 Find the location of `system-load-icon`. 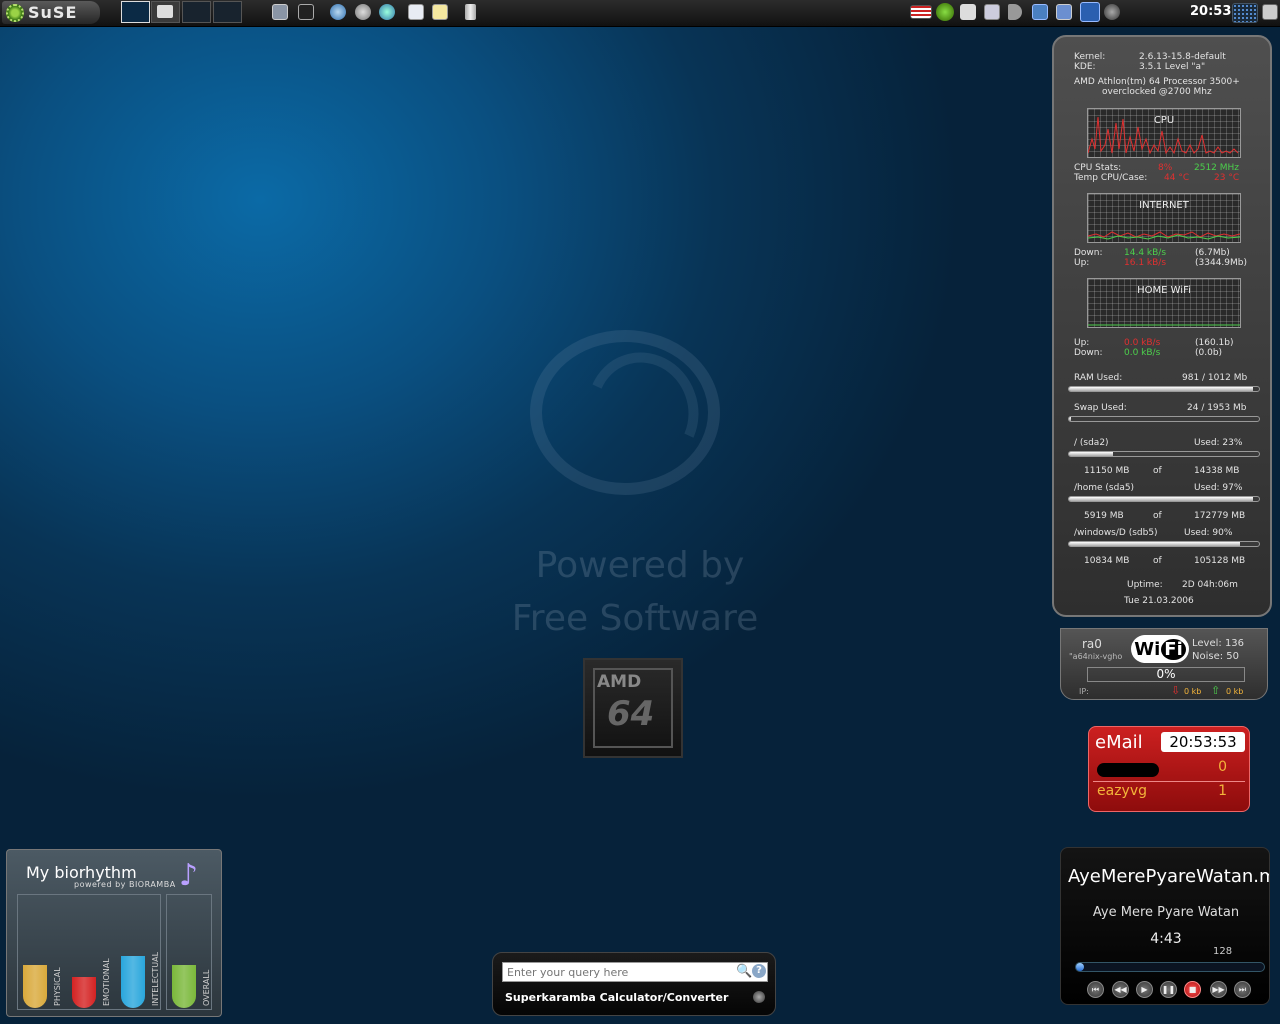

system-load-icon is located at coordinates (1245, 13).